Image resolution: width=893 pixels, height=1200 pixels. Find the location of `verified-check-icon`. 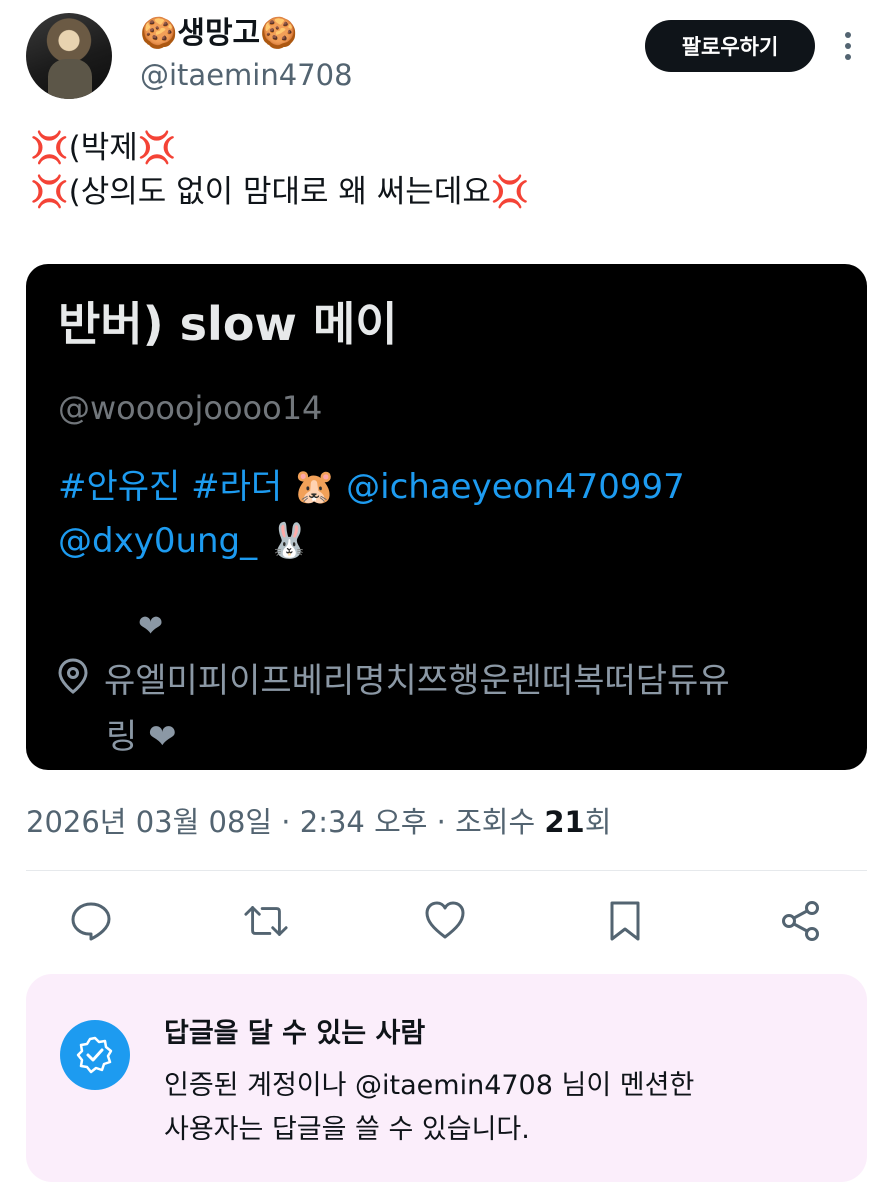

verified-check-icon is located at coordinates (95, 1055).